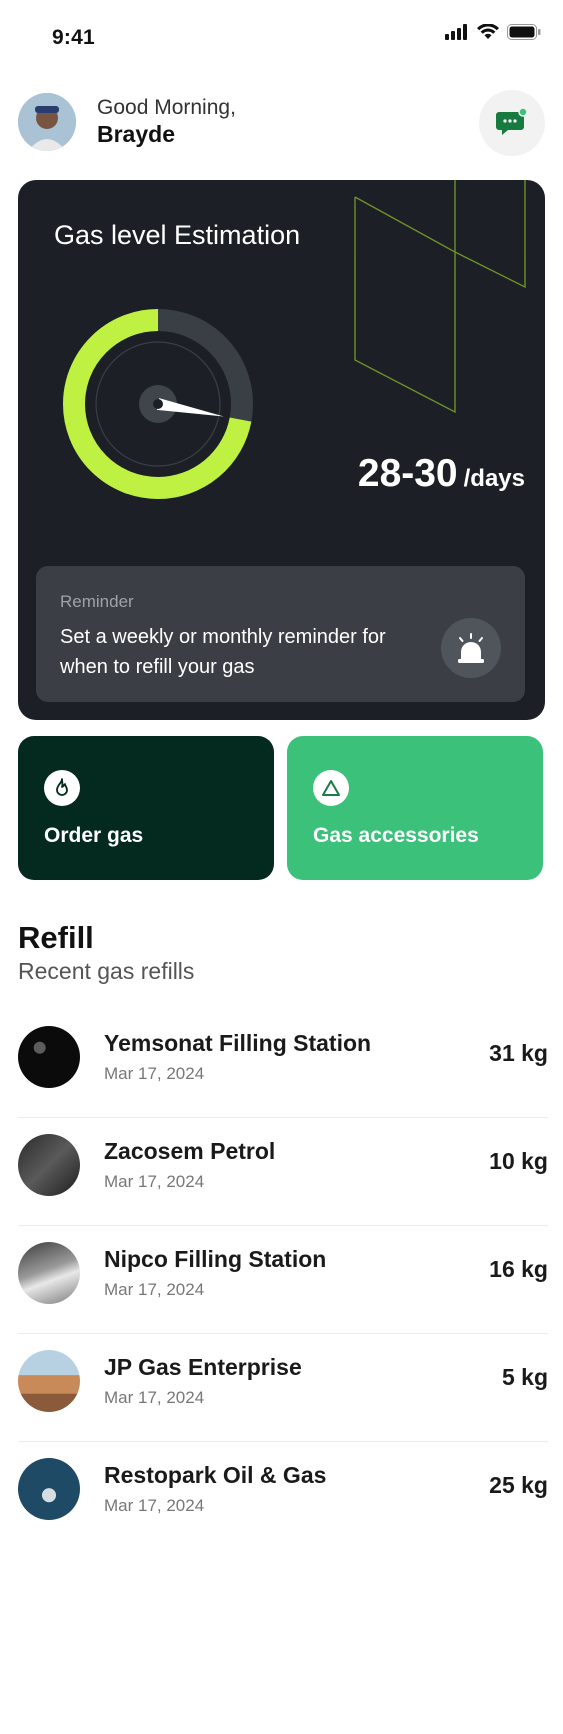 This screenshot has height=1734, width=563. I want to click on refill-title: Refill, so click(56, 937).